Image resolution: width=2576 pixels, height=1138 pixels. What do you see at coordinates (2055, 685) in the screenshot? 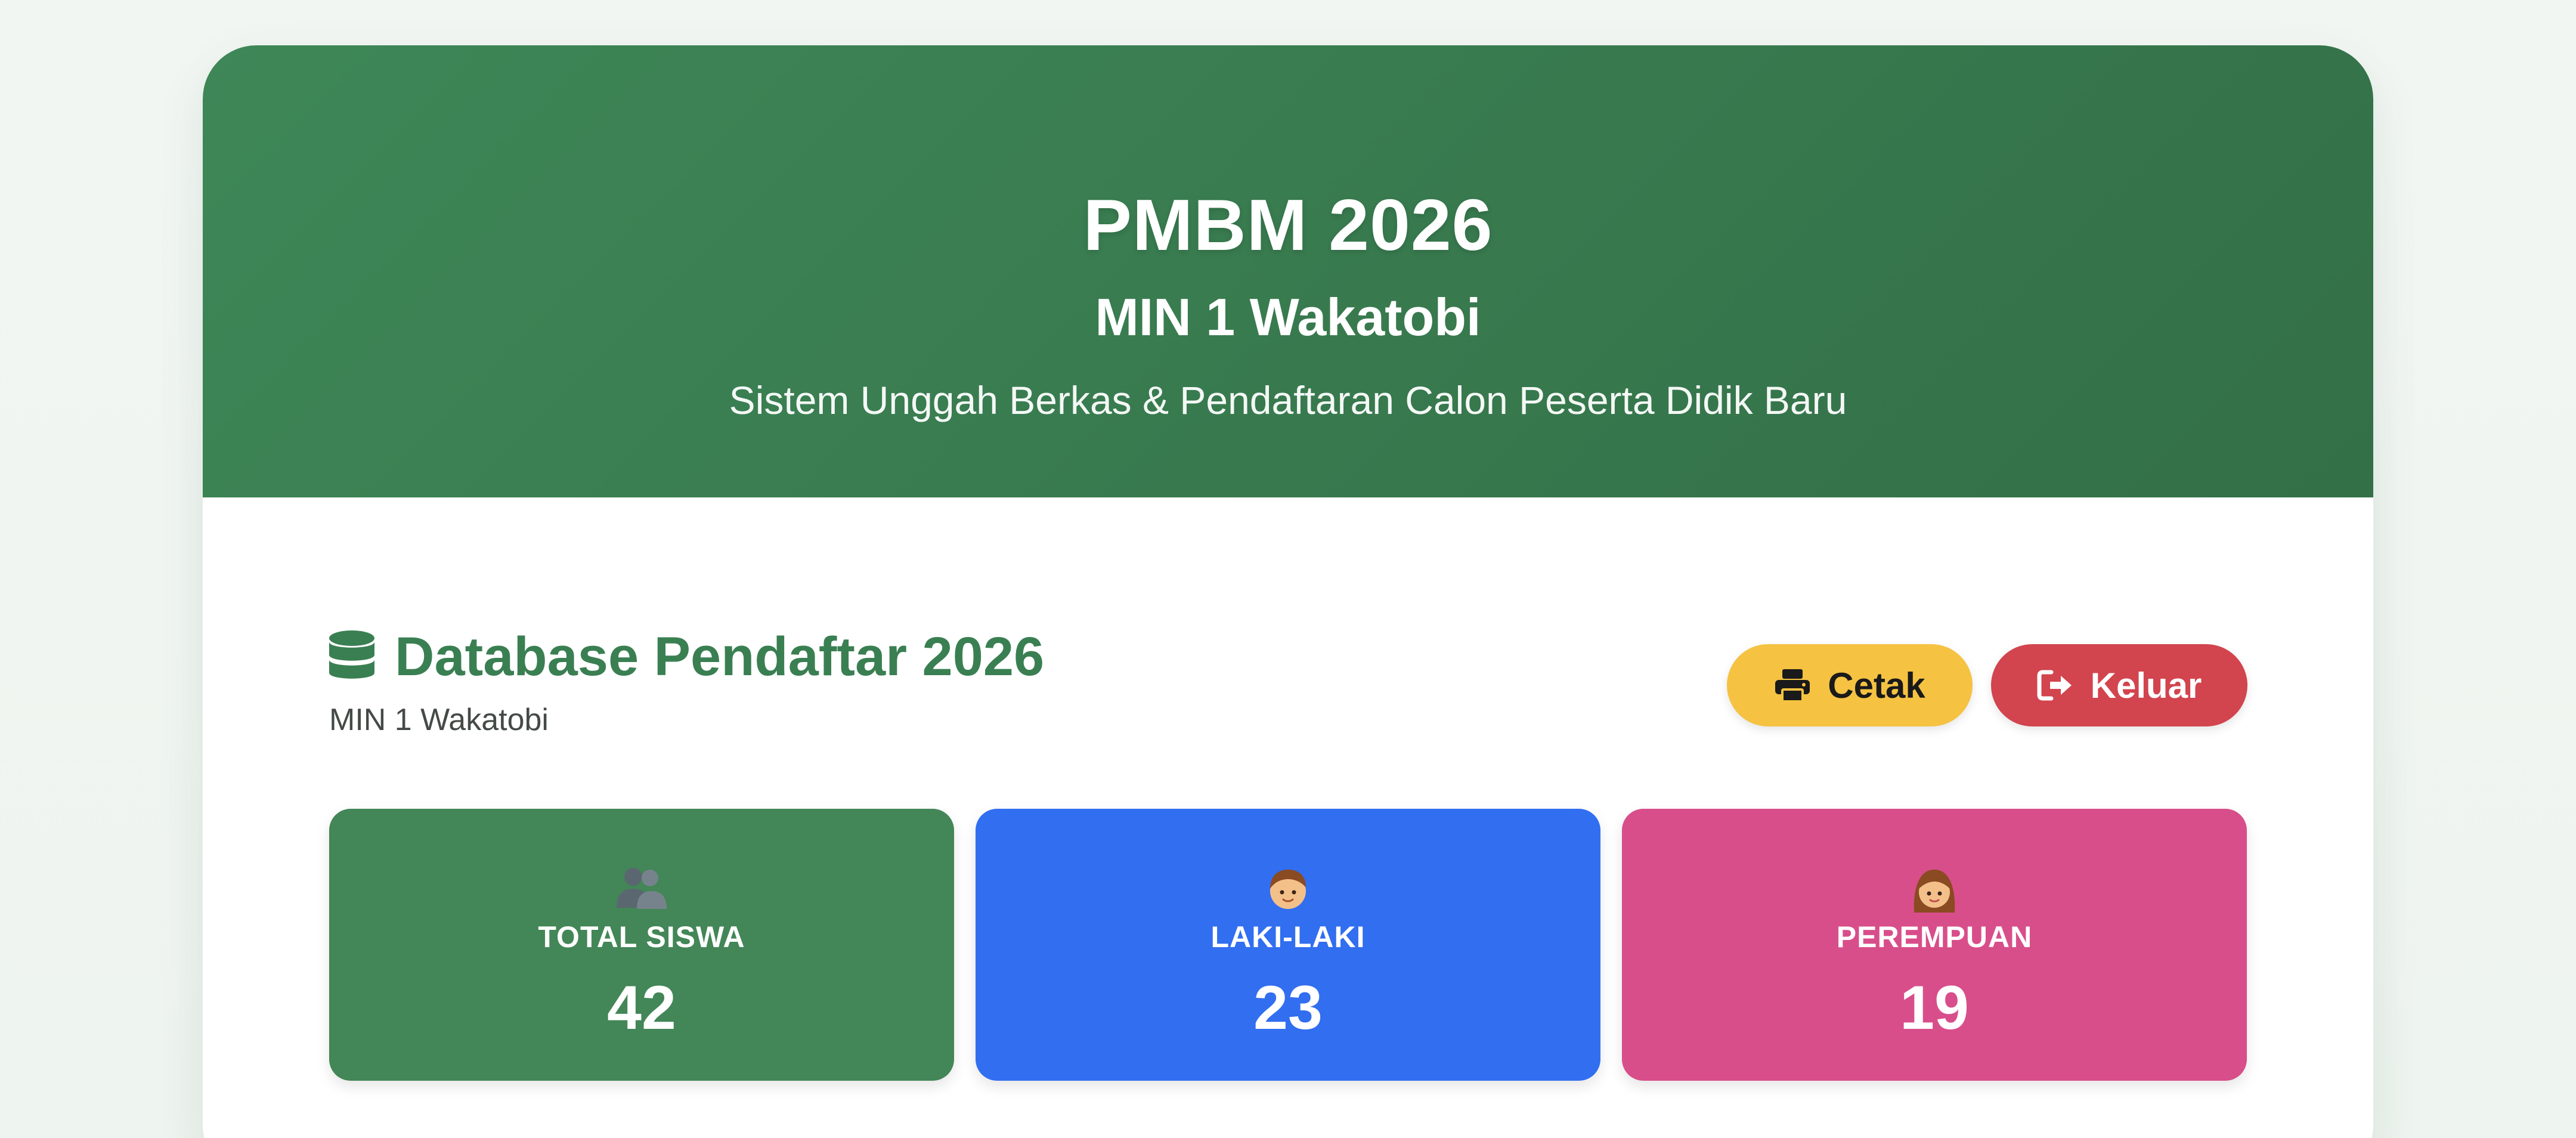
I see `logout-icon` at bounding box center [2055, 685].